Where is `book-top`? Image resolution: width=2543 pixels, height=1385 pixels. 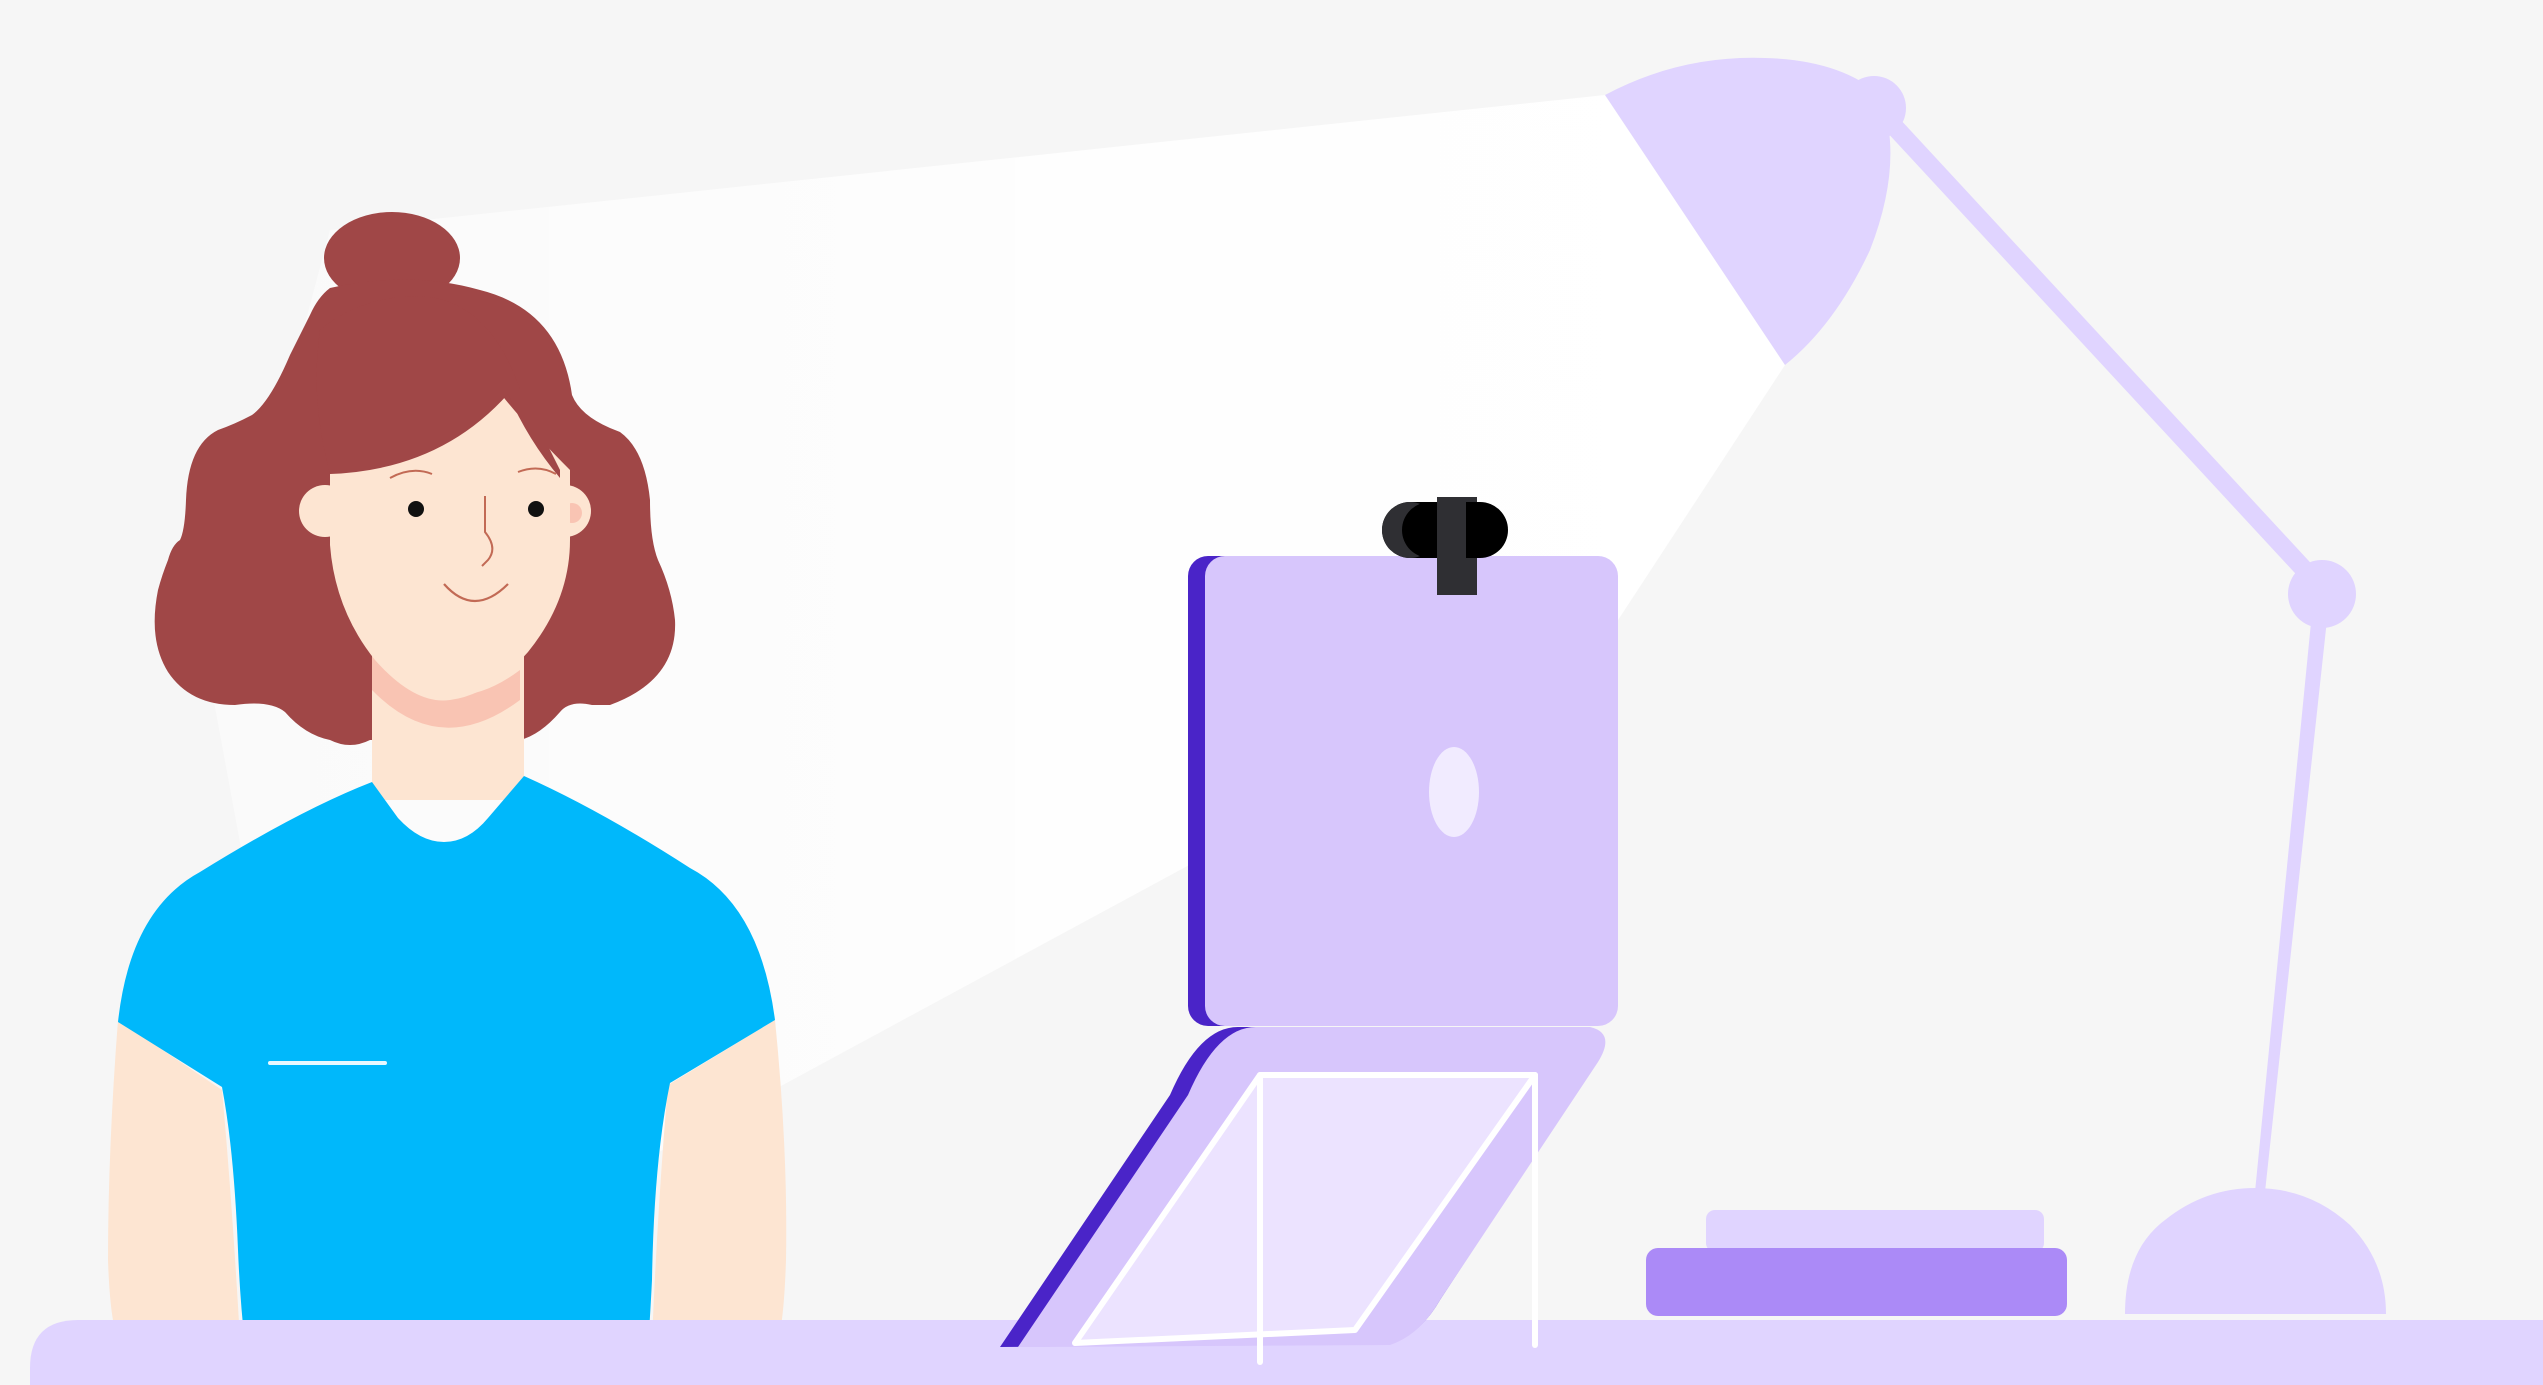 book-top is located at coordinates (1875, 1231).